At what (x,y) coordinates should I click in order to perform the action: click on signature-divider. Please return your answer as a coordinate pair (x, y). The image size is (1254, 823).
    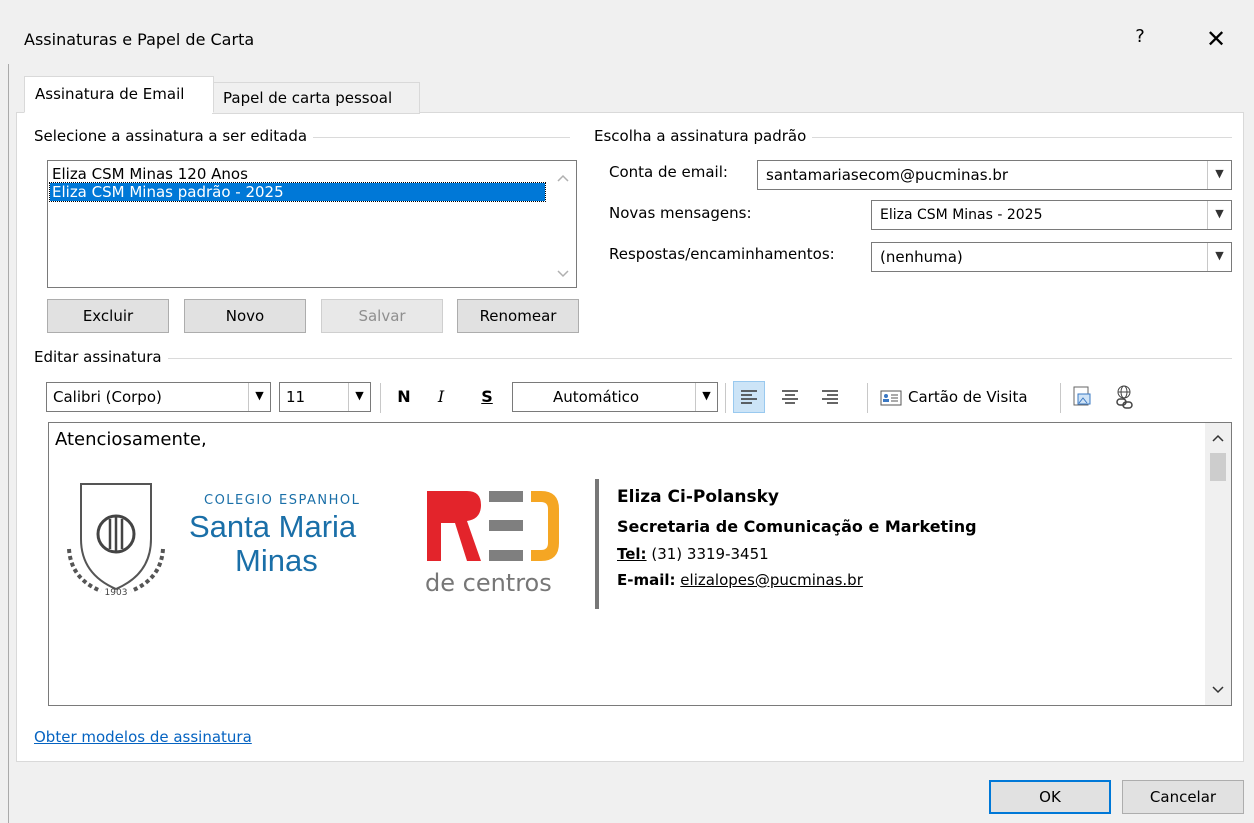
    Looking at the image, I should click on (597, 544).